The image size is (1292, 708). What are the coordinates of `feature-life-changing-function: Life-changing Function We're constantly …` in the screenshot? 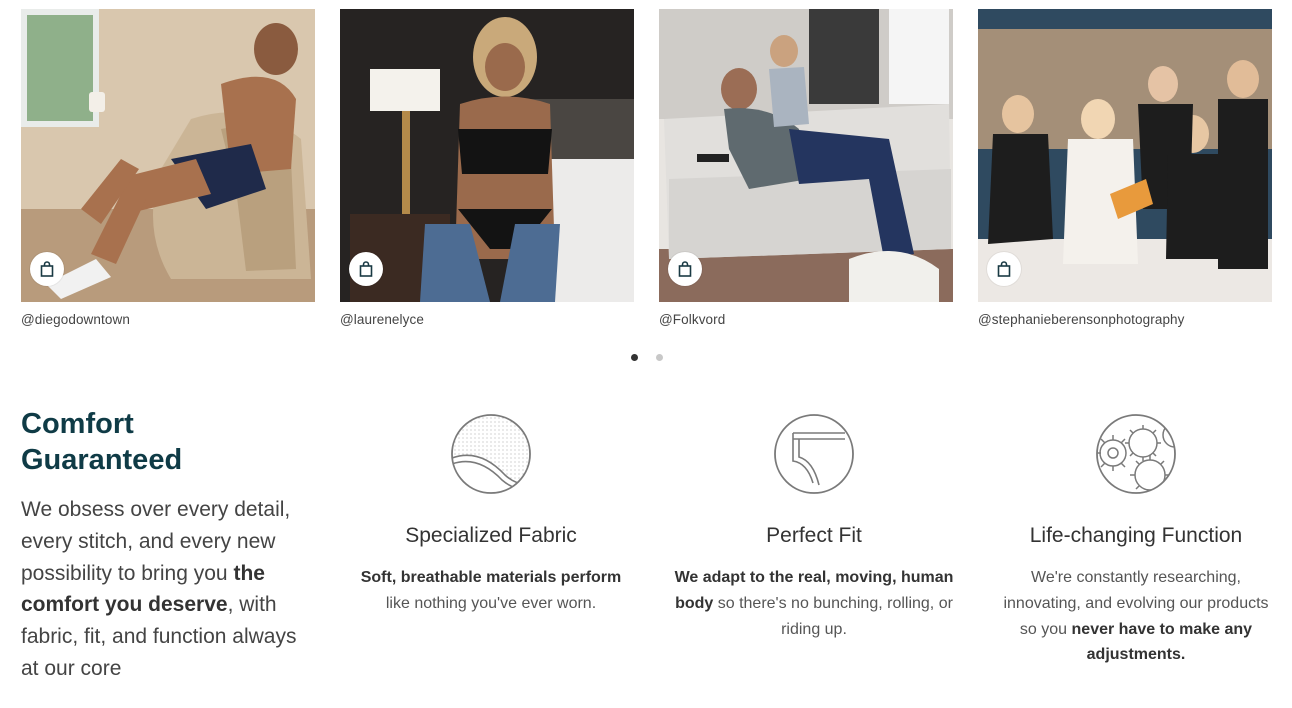 It's located at (1134, 540).